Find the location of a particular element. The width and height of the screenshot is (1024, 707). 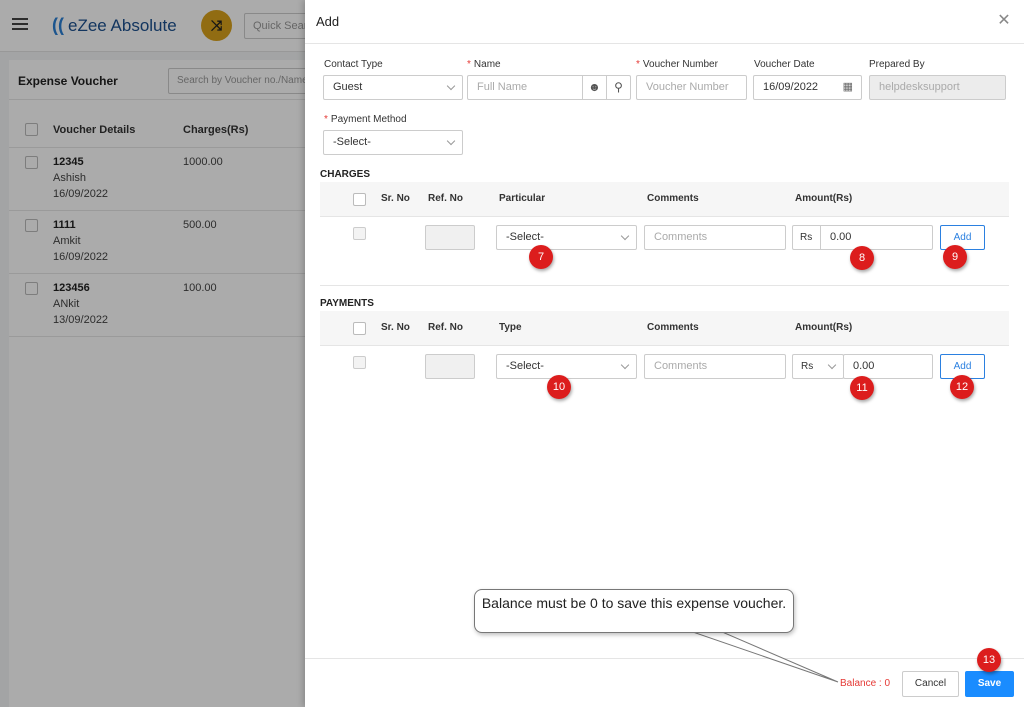

step-badge: 9 is located at coordinates (955, 257).